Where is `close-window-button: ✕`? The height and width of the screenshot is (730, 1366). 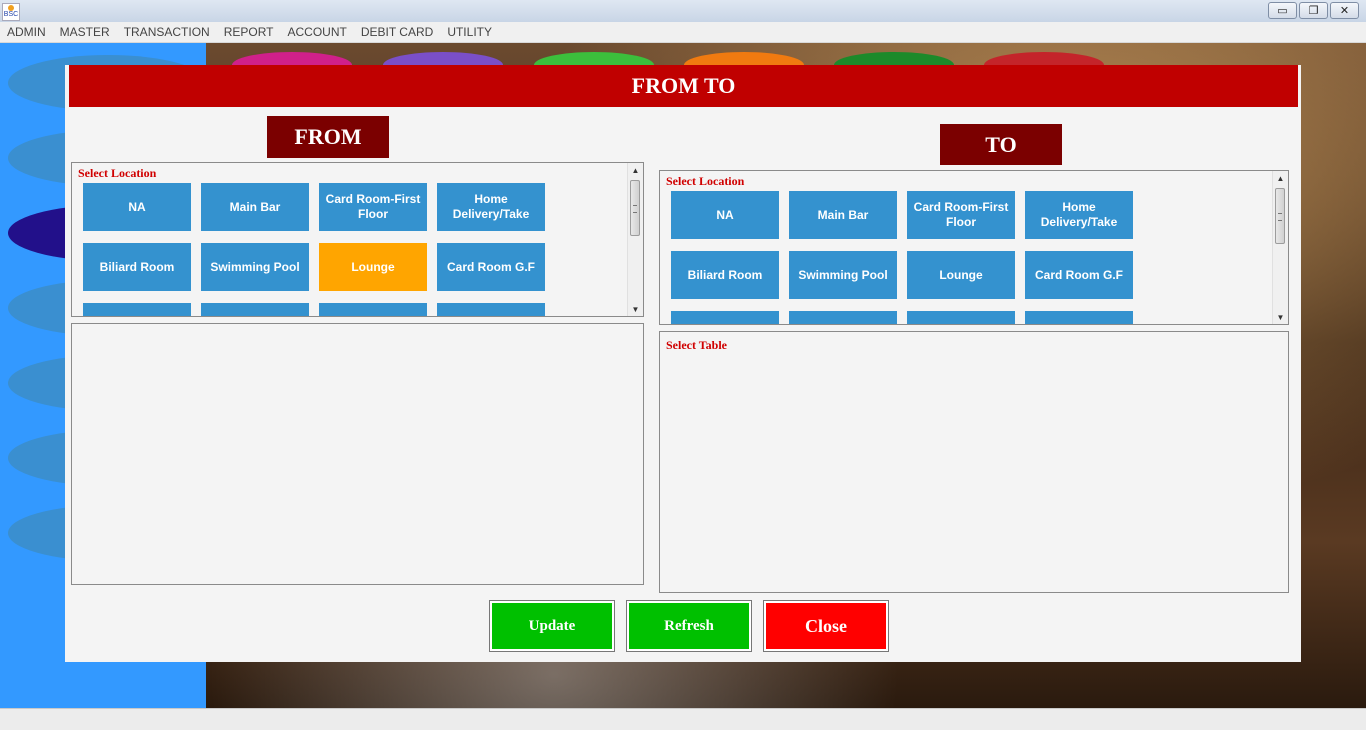 close-window-button: ✕ is located at coordinates (1344, 10).